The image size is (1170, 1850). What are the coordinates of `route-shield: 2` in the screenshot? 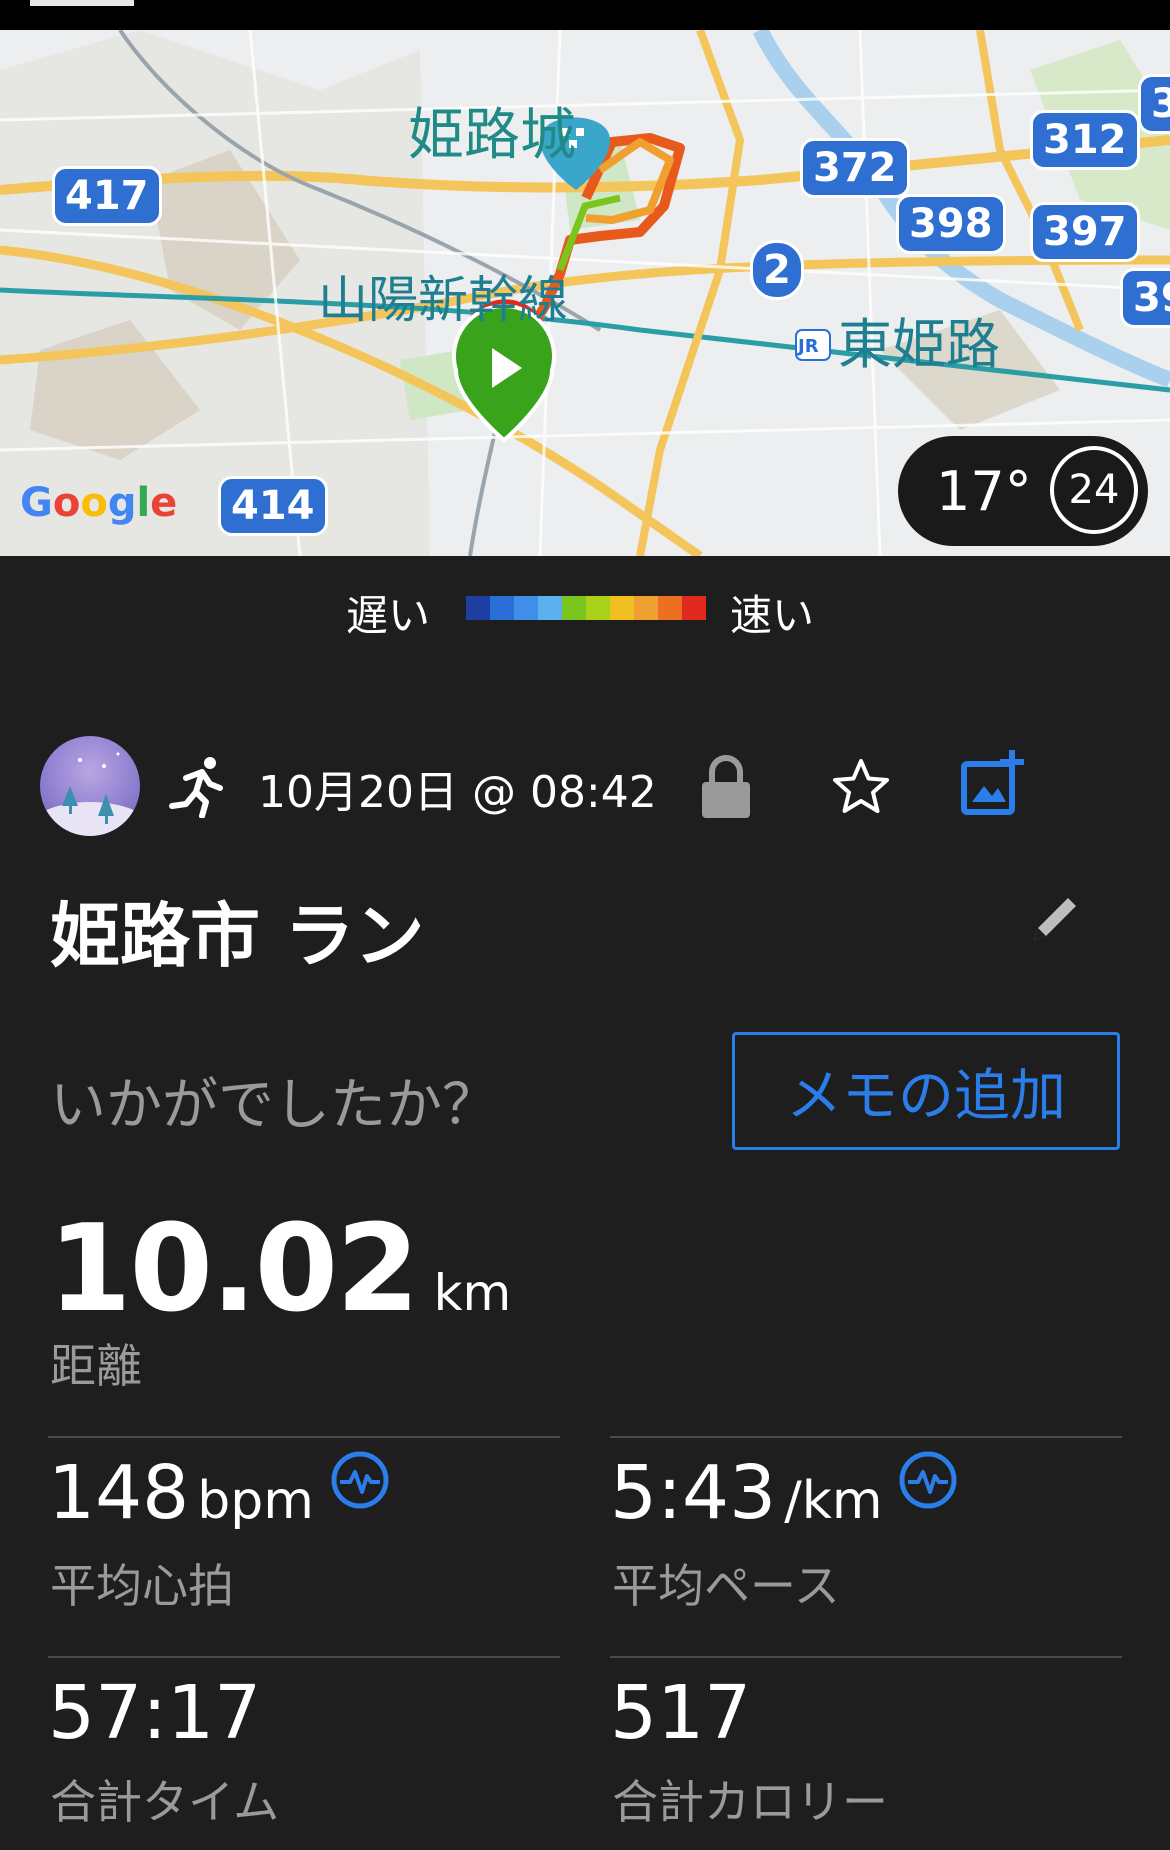 It's located at (777, 270).